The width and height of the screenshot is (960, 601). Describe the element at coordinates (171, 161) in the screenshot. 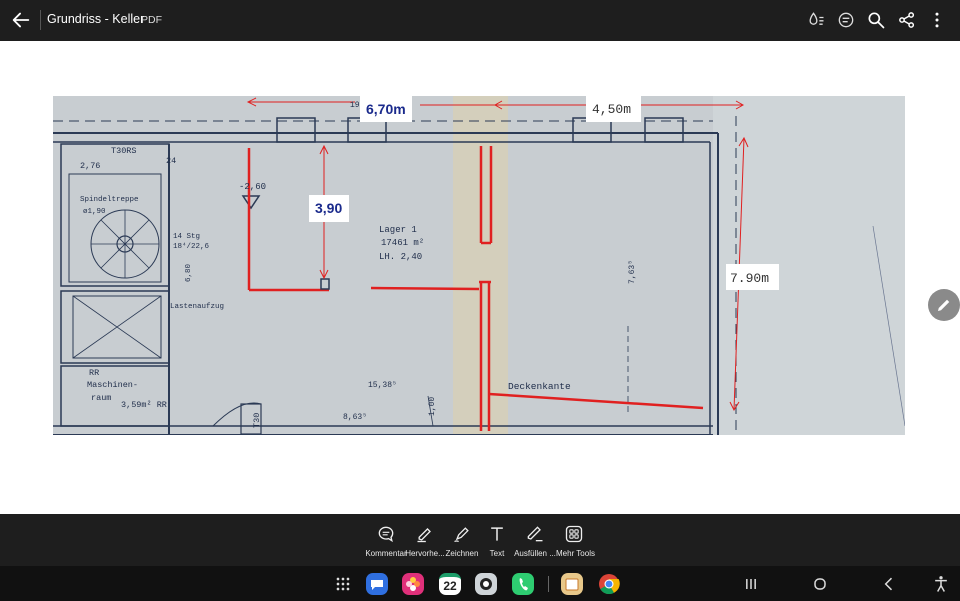

I see `plan-dim-24: 24` at that location.